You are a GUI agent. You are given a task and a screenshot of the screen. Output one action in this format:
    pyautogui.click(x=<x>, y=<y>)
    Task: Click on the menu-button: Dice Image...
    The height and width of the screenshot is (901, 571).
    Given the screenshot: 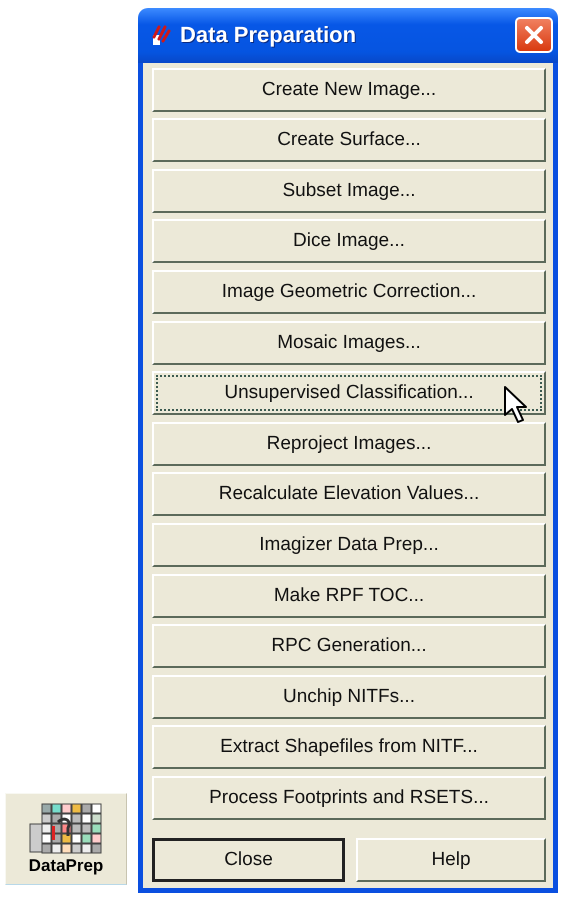 What is the action you would take?
    pyautogui.click(x=349, y=241)
    